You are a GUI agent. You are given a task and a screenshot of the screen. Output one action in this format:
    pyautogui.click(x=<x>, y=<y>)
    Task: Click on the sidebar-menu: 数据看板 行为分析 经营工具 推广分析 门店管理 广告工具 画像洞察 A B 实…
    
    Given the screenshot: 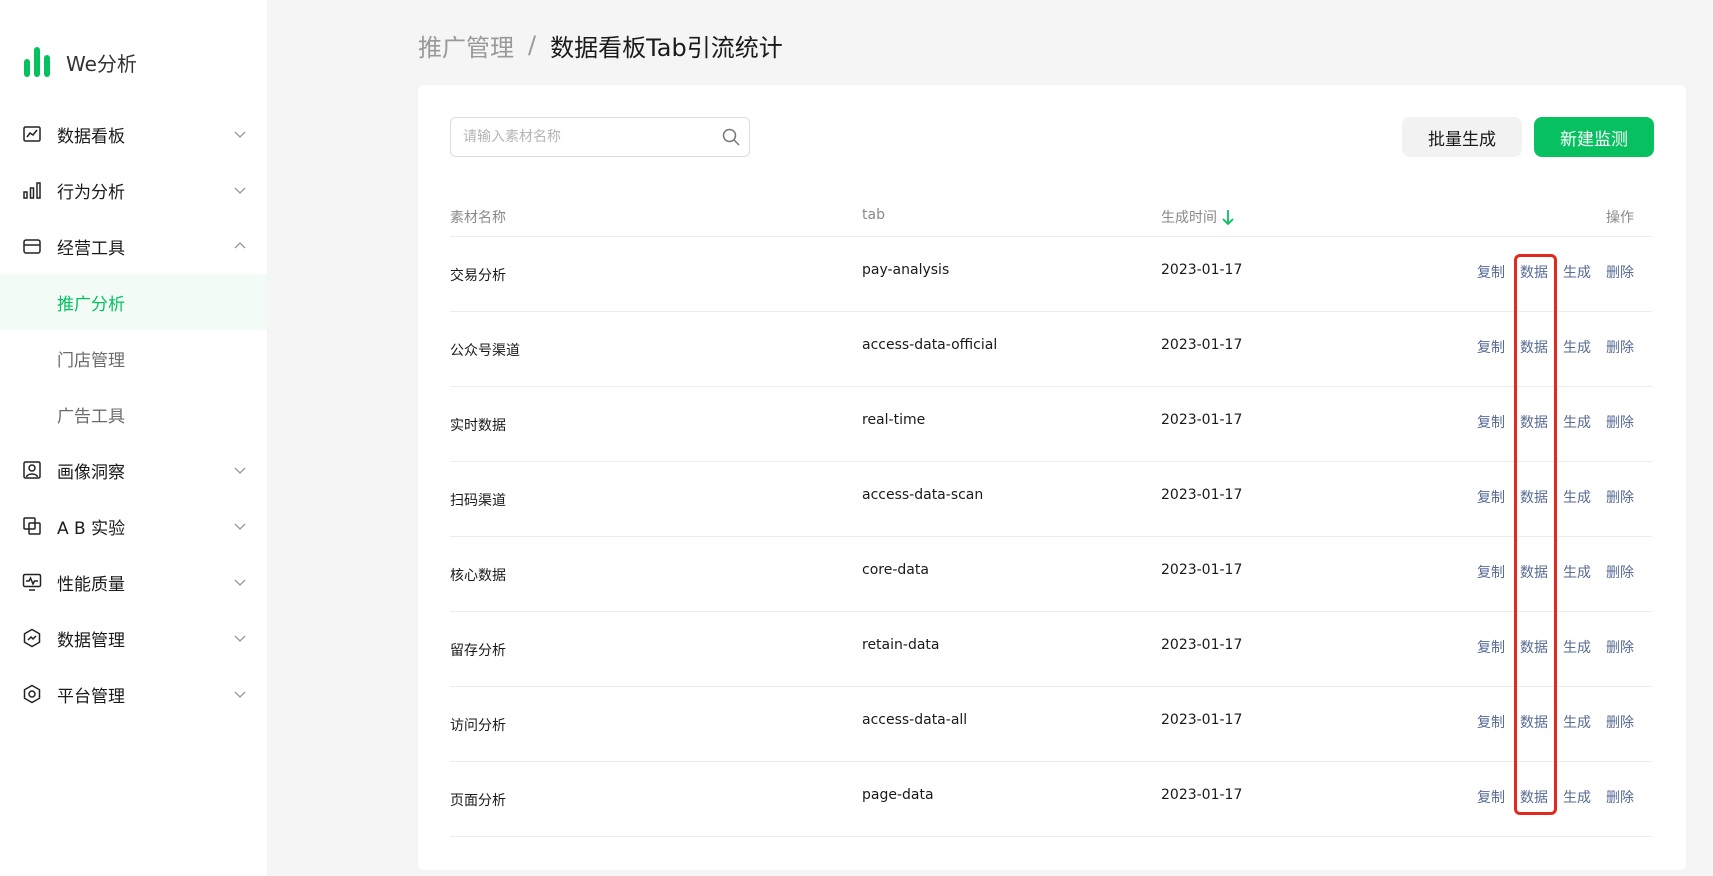 What is the action you would take?
    pyautogui.click(x=133, y=414)
    